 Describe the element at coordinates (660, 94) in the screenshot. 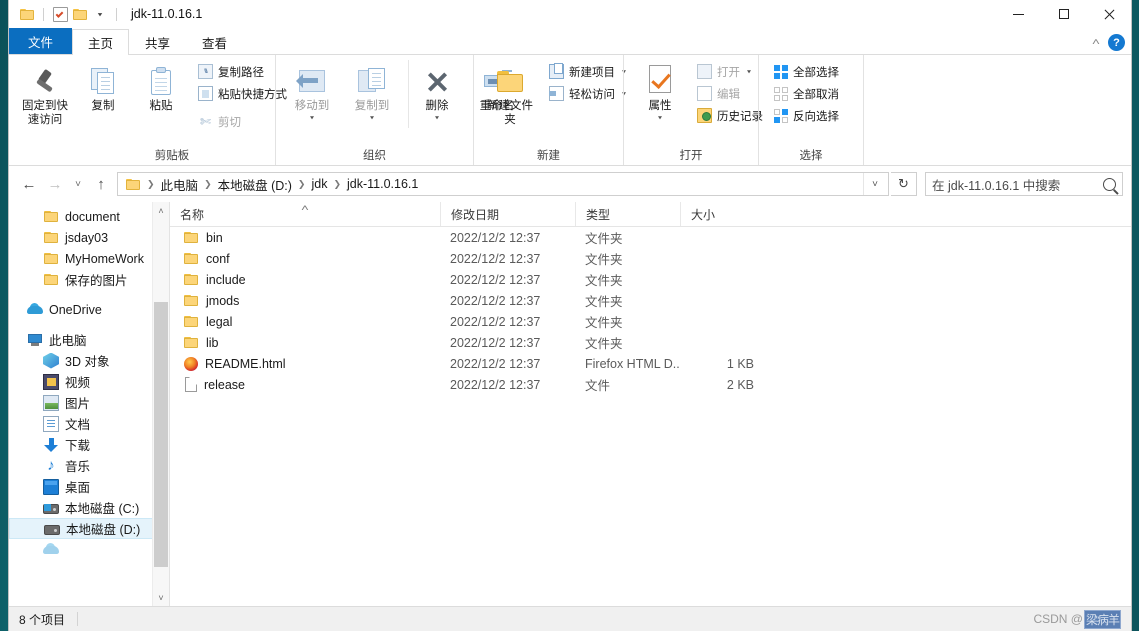

I see `properties-button: 属性 ▾` at that location.